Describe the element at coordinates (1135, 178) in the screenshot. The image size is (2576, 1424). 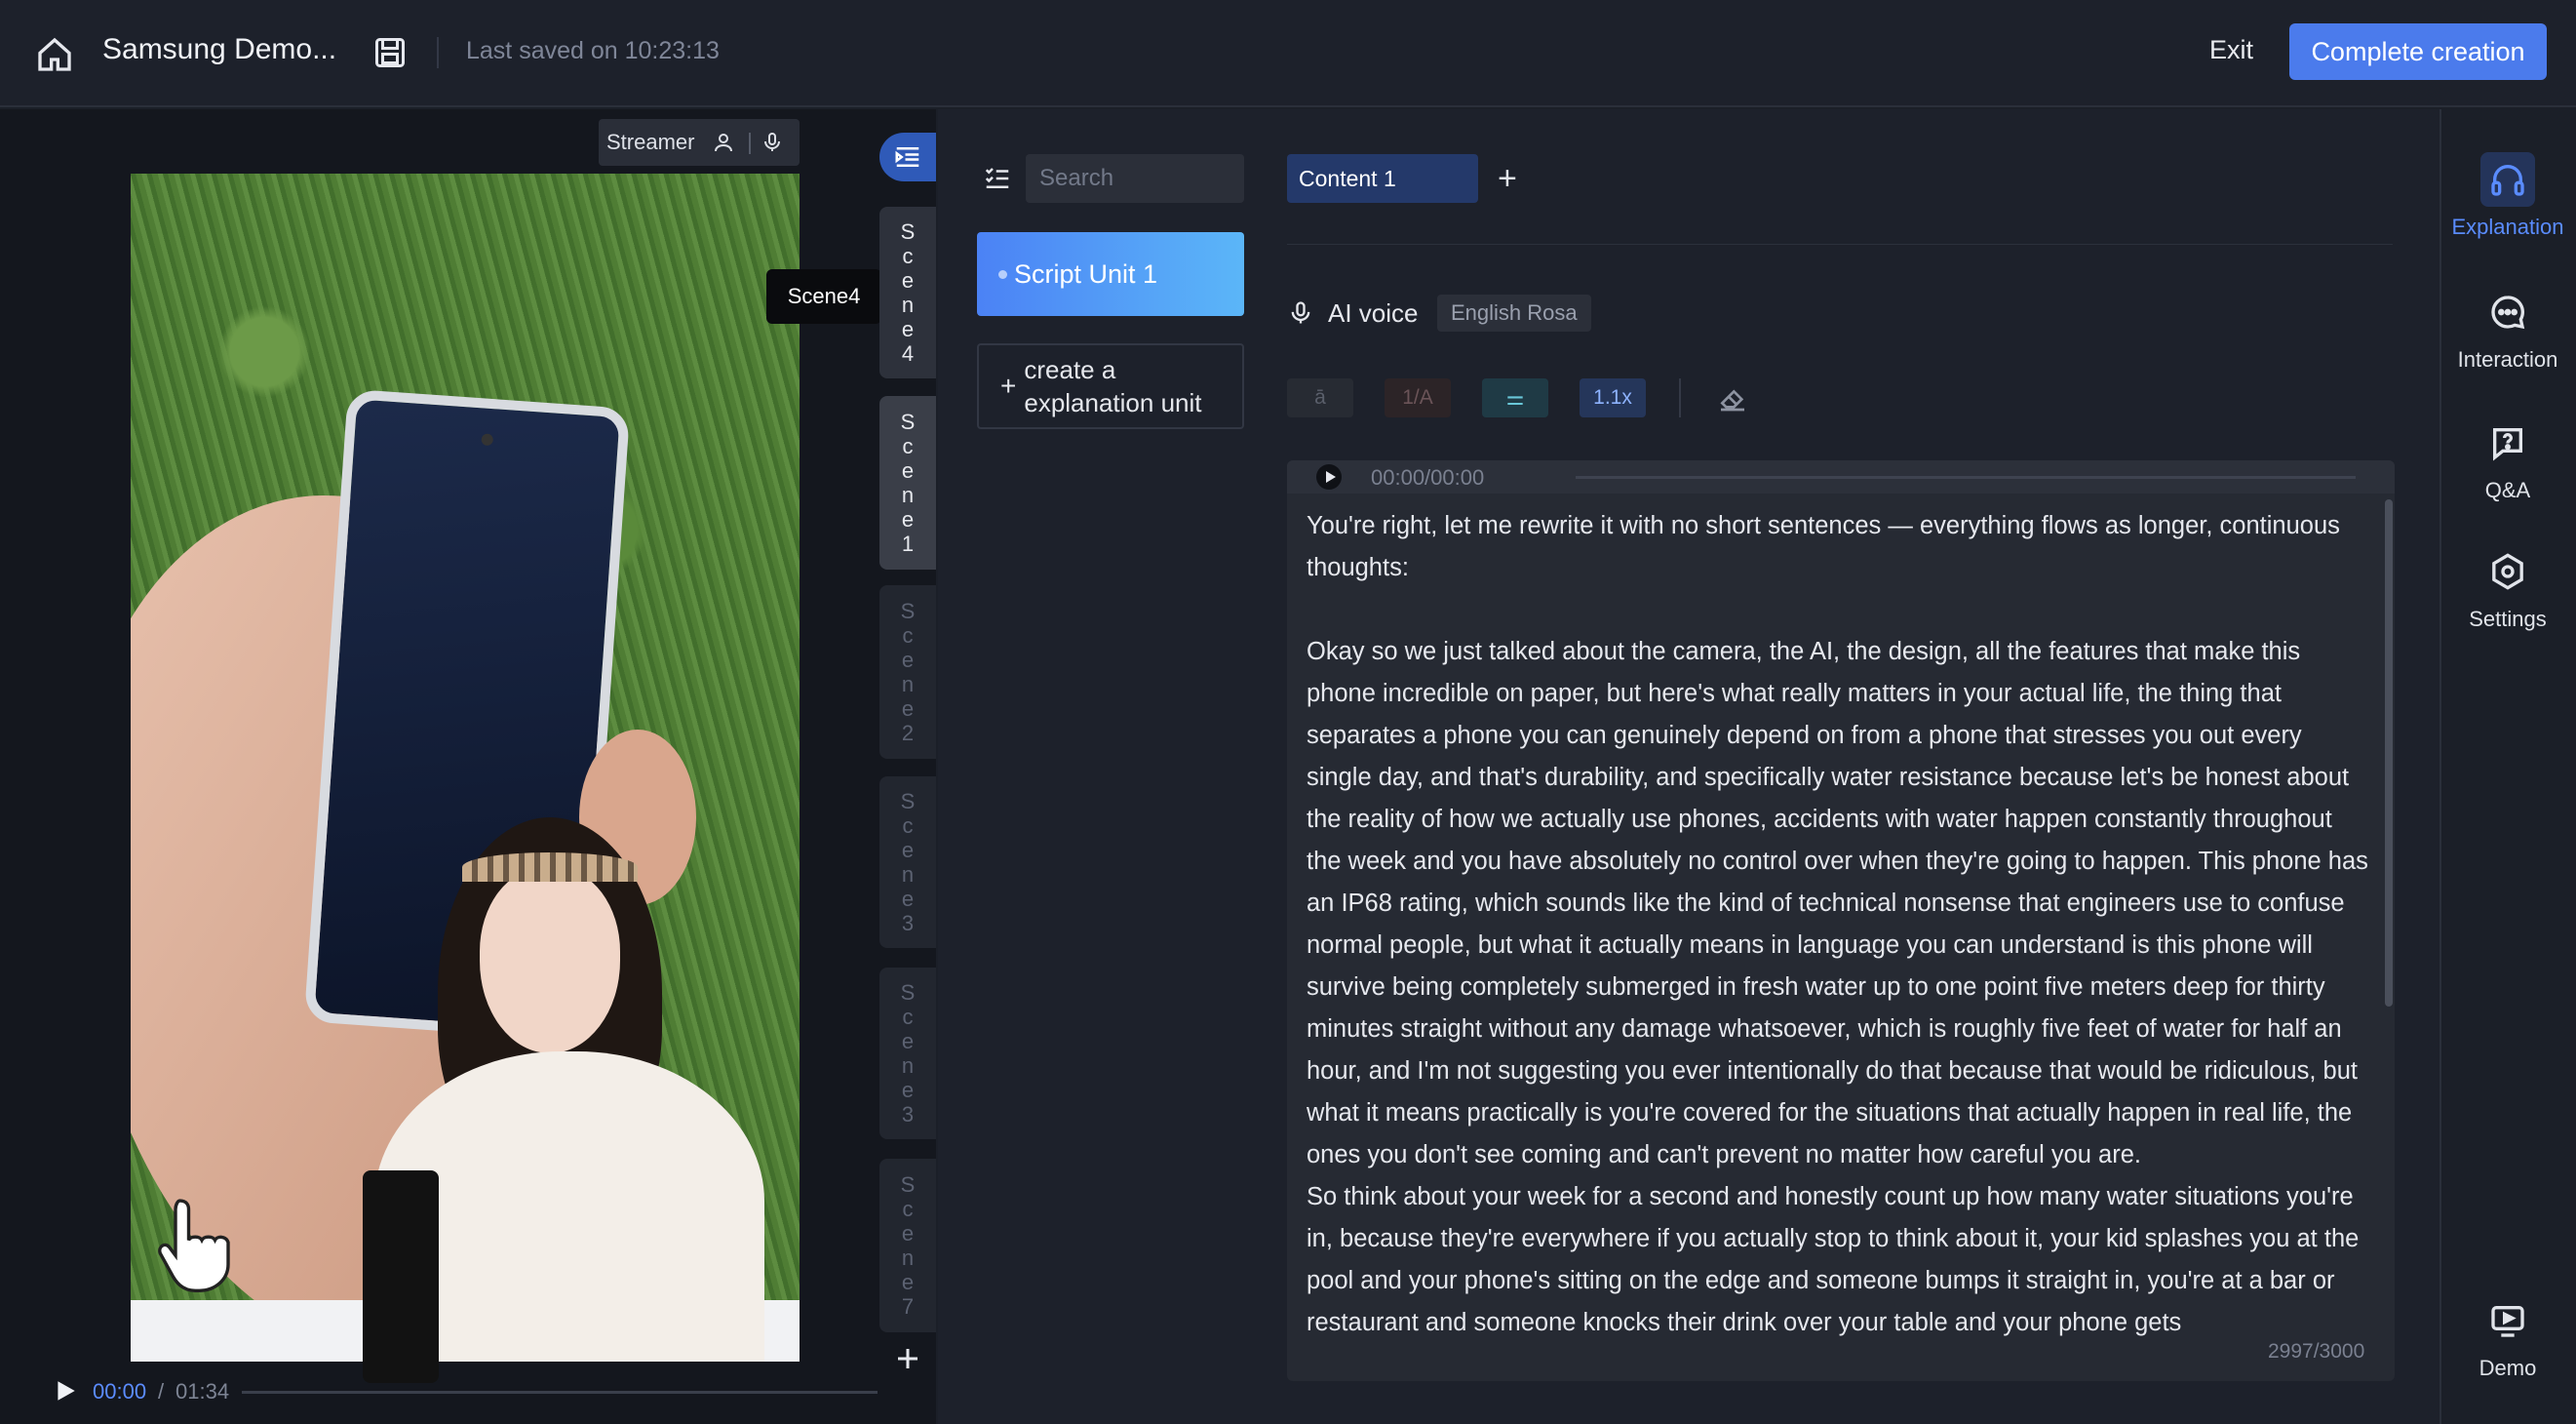
I see `search-input` at that location.